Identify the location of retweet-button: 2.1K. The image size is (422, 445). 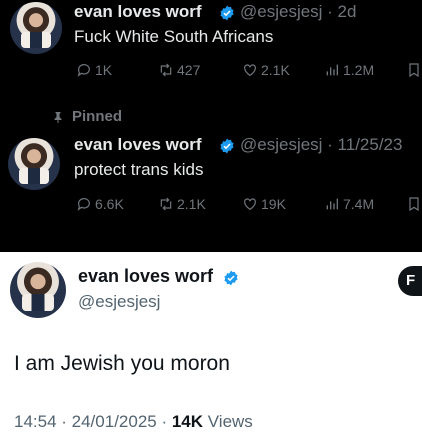
(182, 204).